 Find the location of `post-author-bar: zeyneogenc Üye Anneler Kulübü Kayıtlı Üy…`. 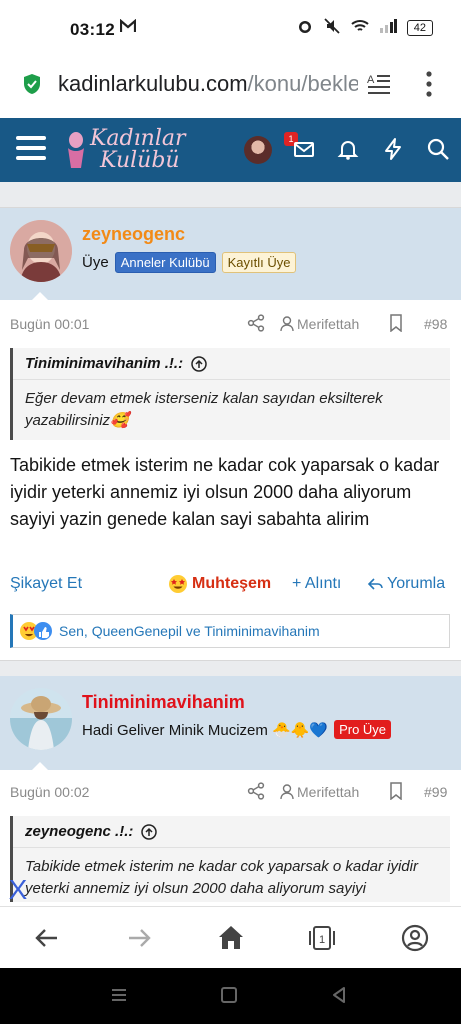

post-author-bar: zeyneogenc Üye Anneler Kulübü Kayıtlı Üy… is located at coordinates (230, 254).